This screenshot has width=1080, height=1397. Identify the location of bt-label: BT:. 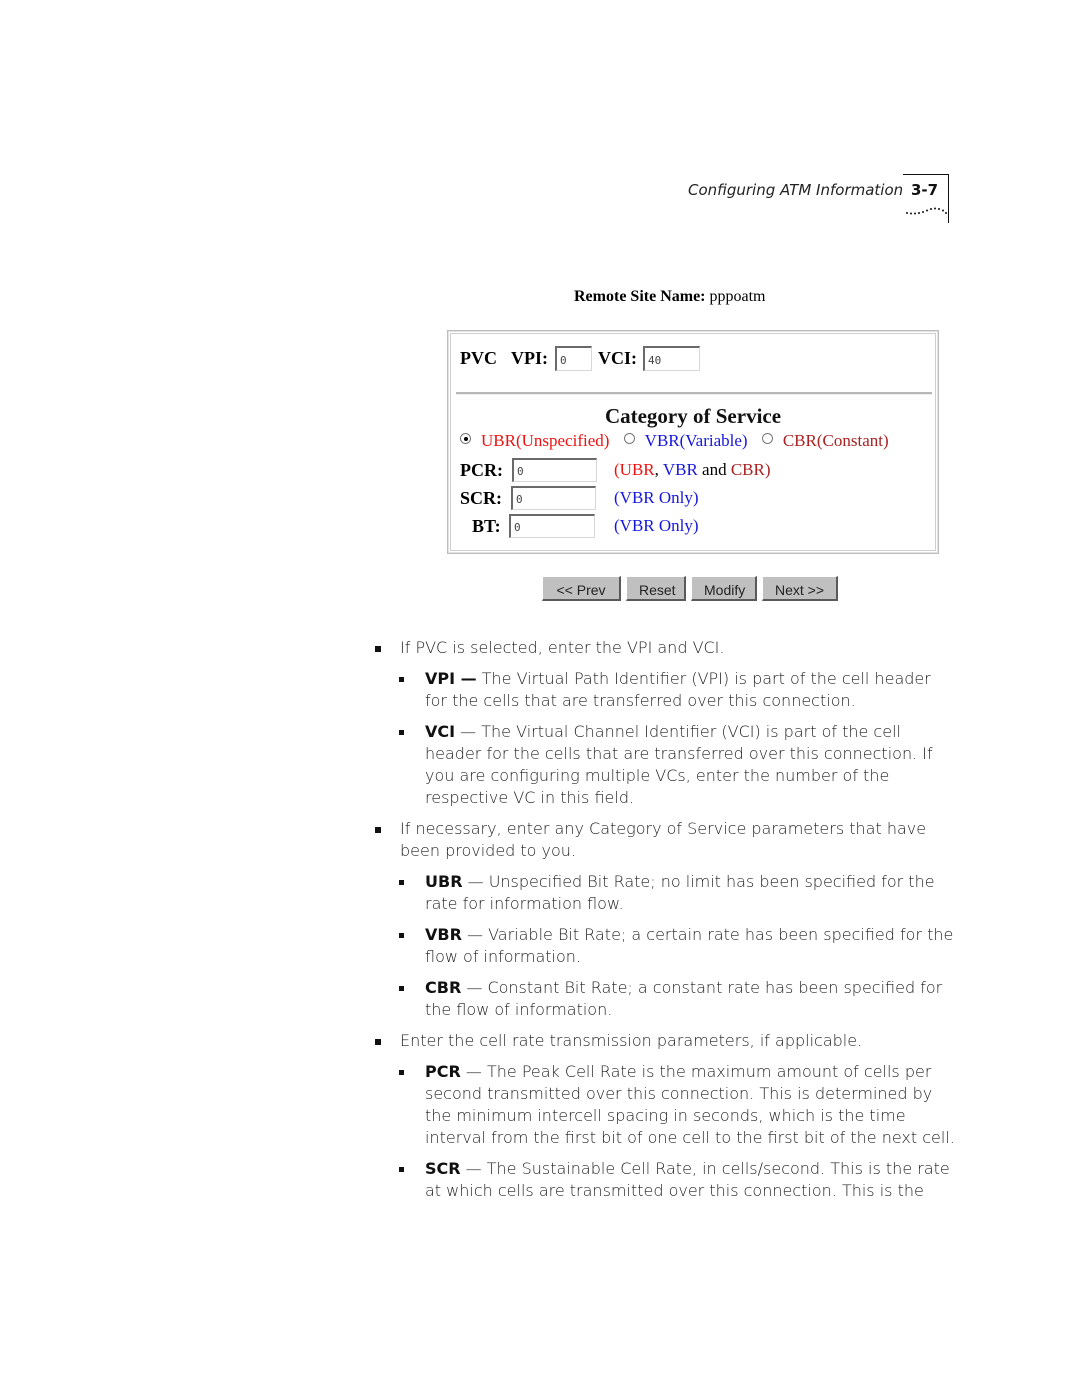
(486, 526).